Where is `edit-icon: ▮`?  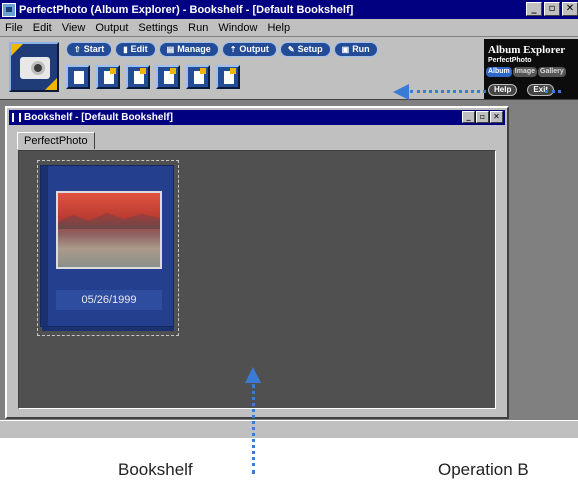 edit-icon: ▮ is located at coordinates (125, 49).